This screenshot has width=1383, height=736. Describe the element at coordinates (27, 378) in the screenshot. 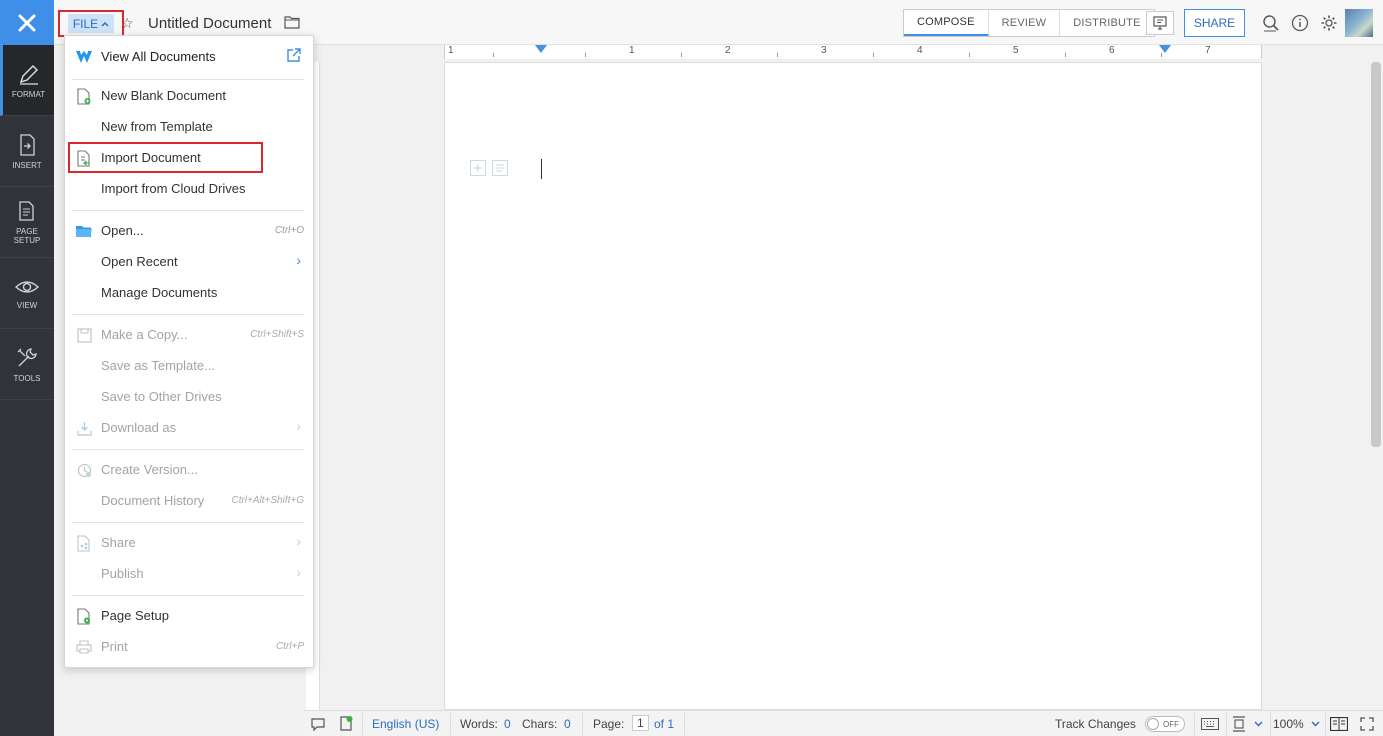

I see `sidebar-item-label: TOOLS` at that location.